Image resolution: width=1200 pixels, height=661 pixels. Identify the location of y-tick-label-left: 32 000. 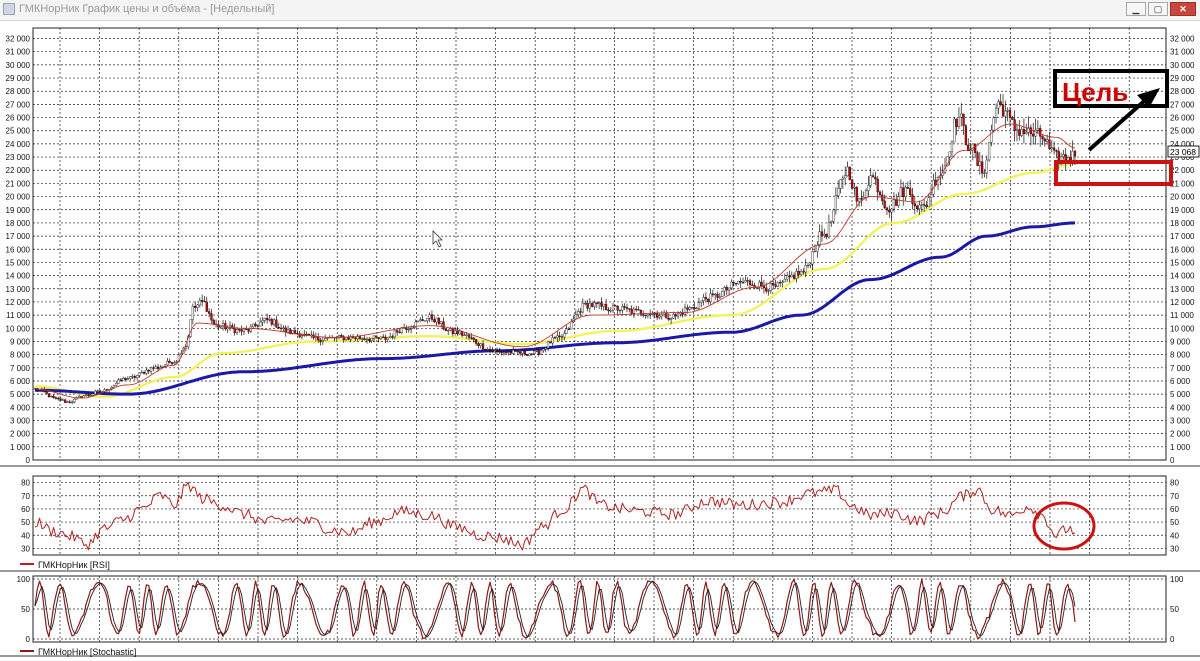
(18, 39).